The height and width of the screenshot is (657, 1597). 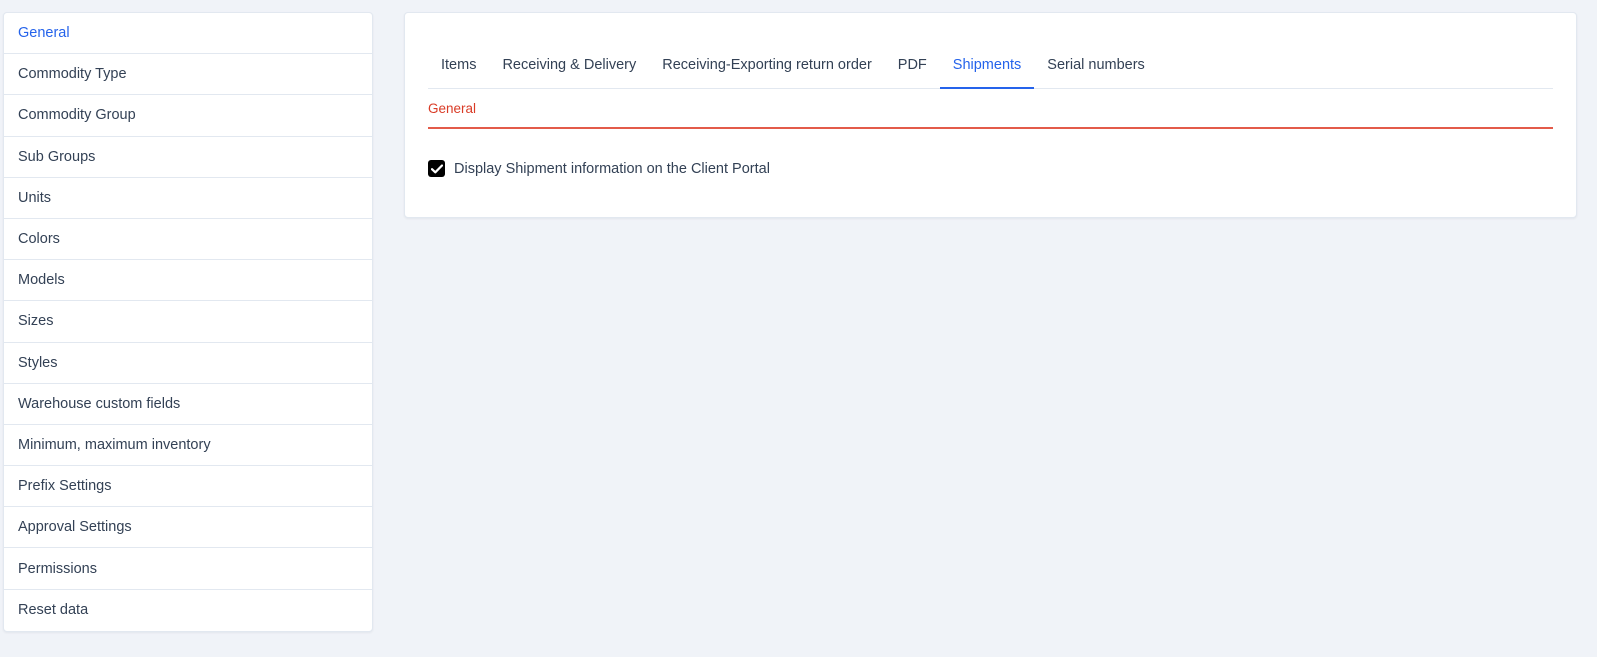 I want to click on sidebar-item-sizes: Sizes, so click(x=188, y=322).